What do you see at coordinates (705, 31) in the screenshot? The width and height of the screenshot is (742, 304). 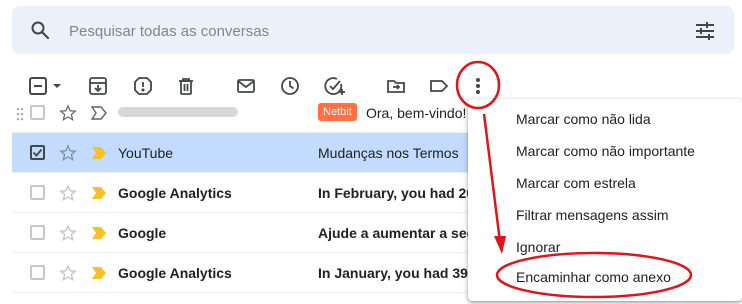 I see `search-options-icon` at bounding box center [705, 31].